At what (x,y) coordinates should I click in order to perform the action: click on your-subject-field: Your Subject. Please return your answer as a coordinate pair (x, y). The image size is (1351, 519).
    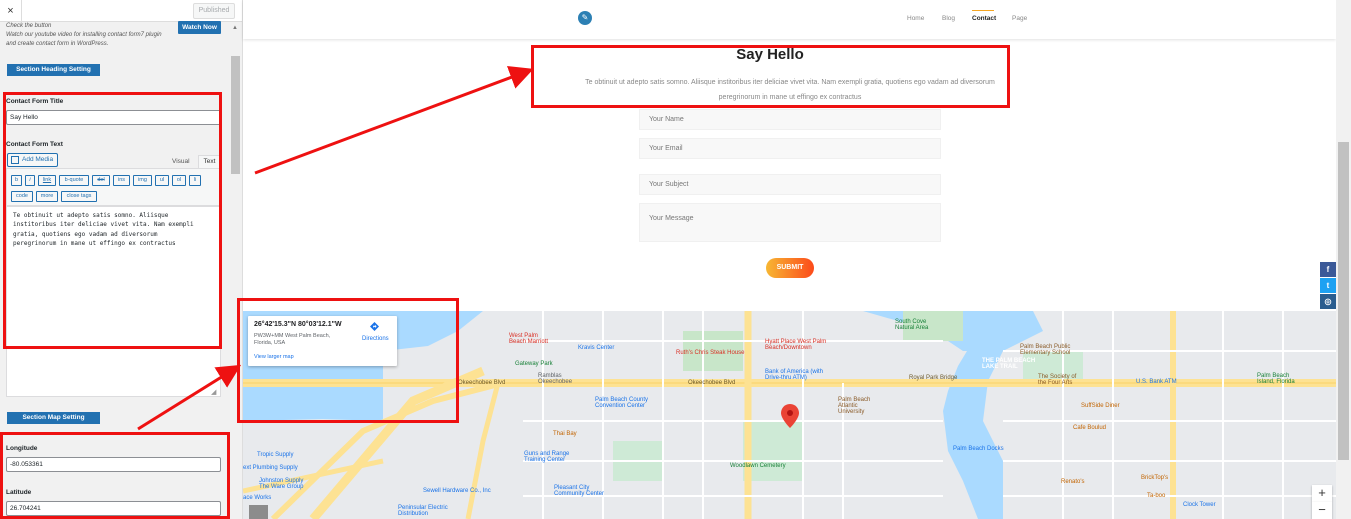
    Looking at the image, I should click on (790, 184).